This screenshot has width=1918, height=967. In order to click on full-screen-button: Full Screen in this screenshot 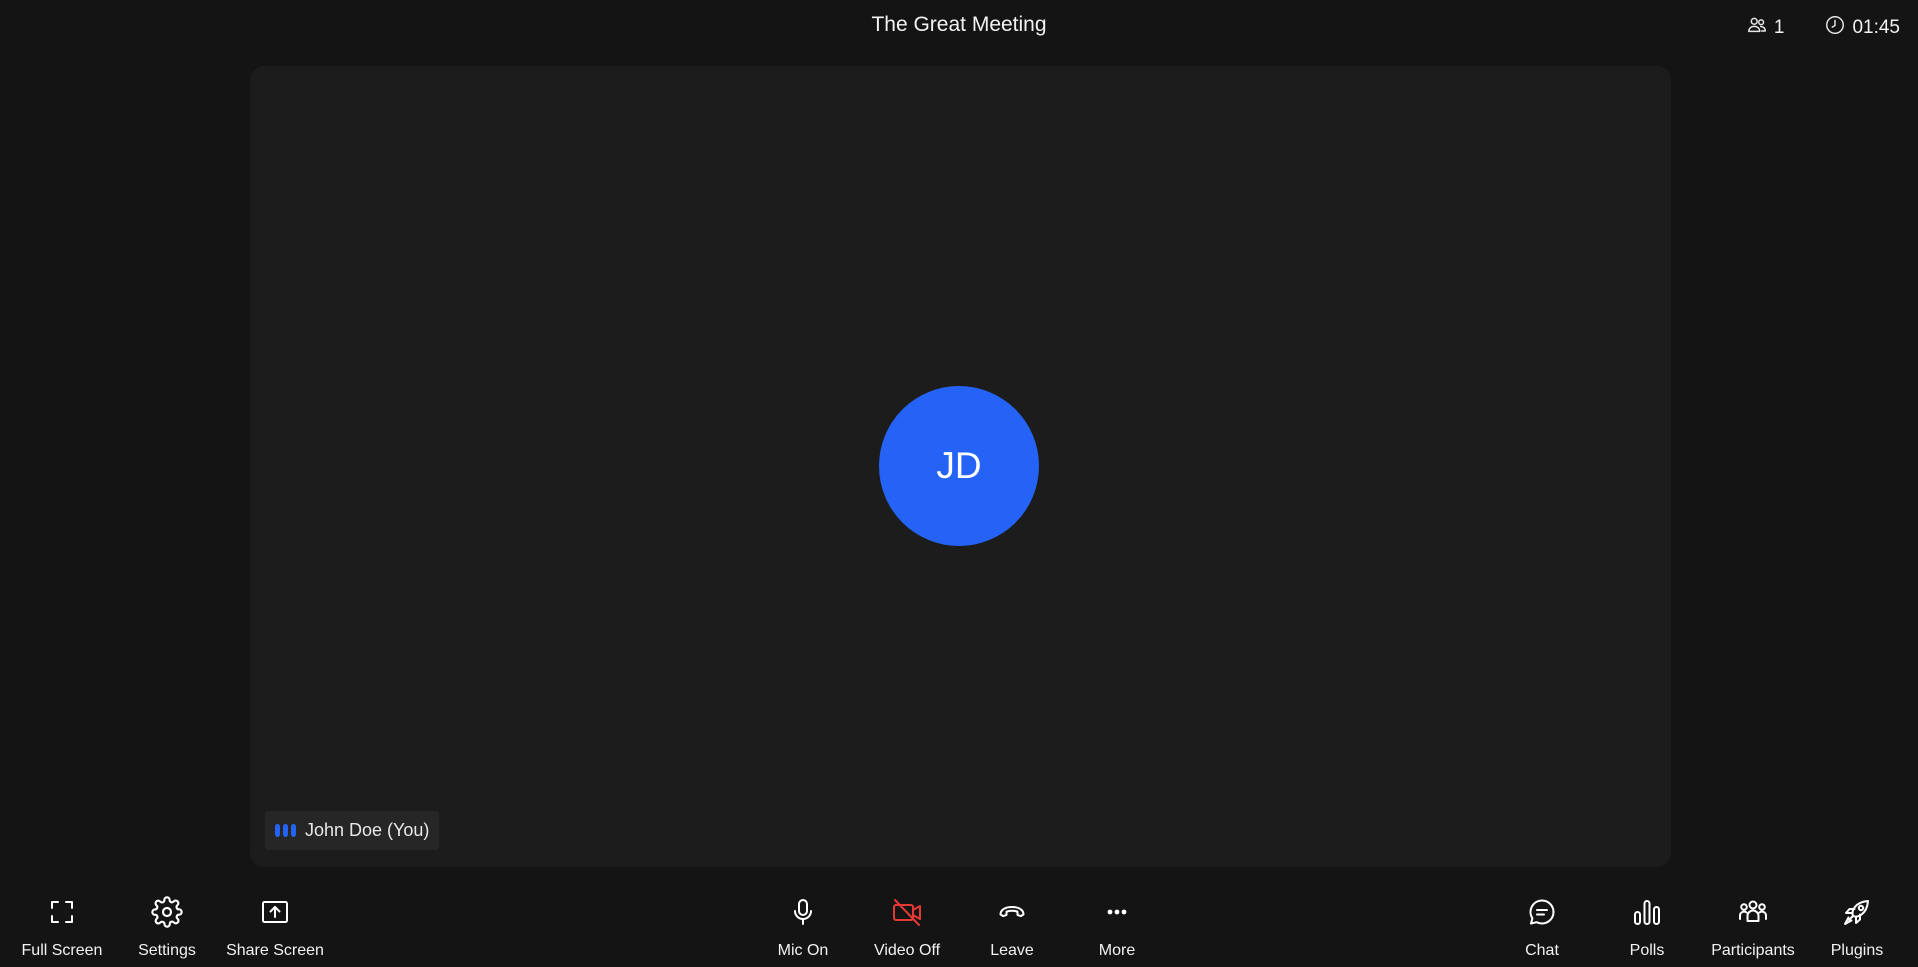, I will do `click(62, 923)`.